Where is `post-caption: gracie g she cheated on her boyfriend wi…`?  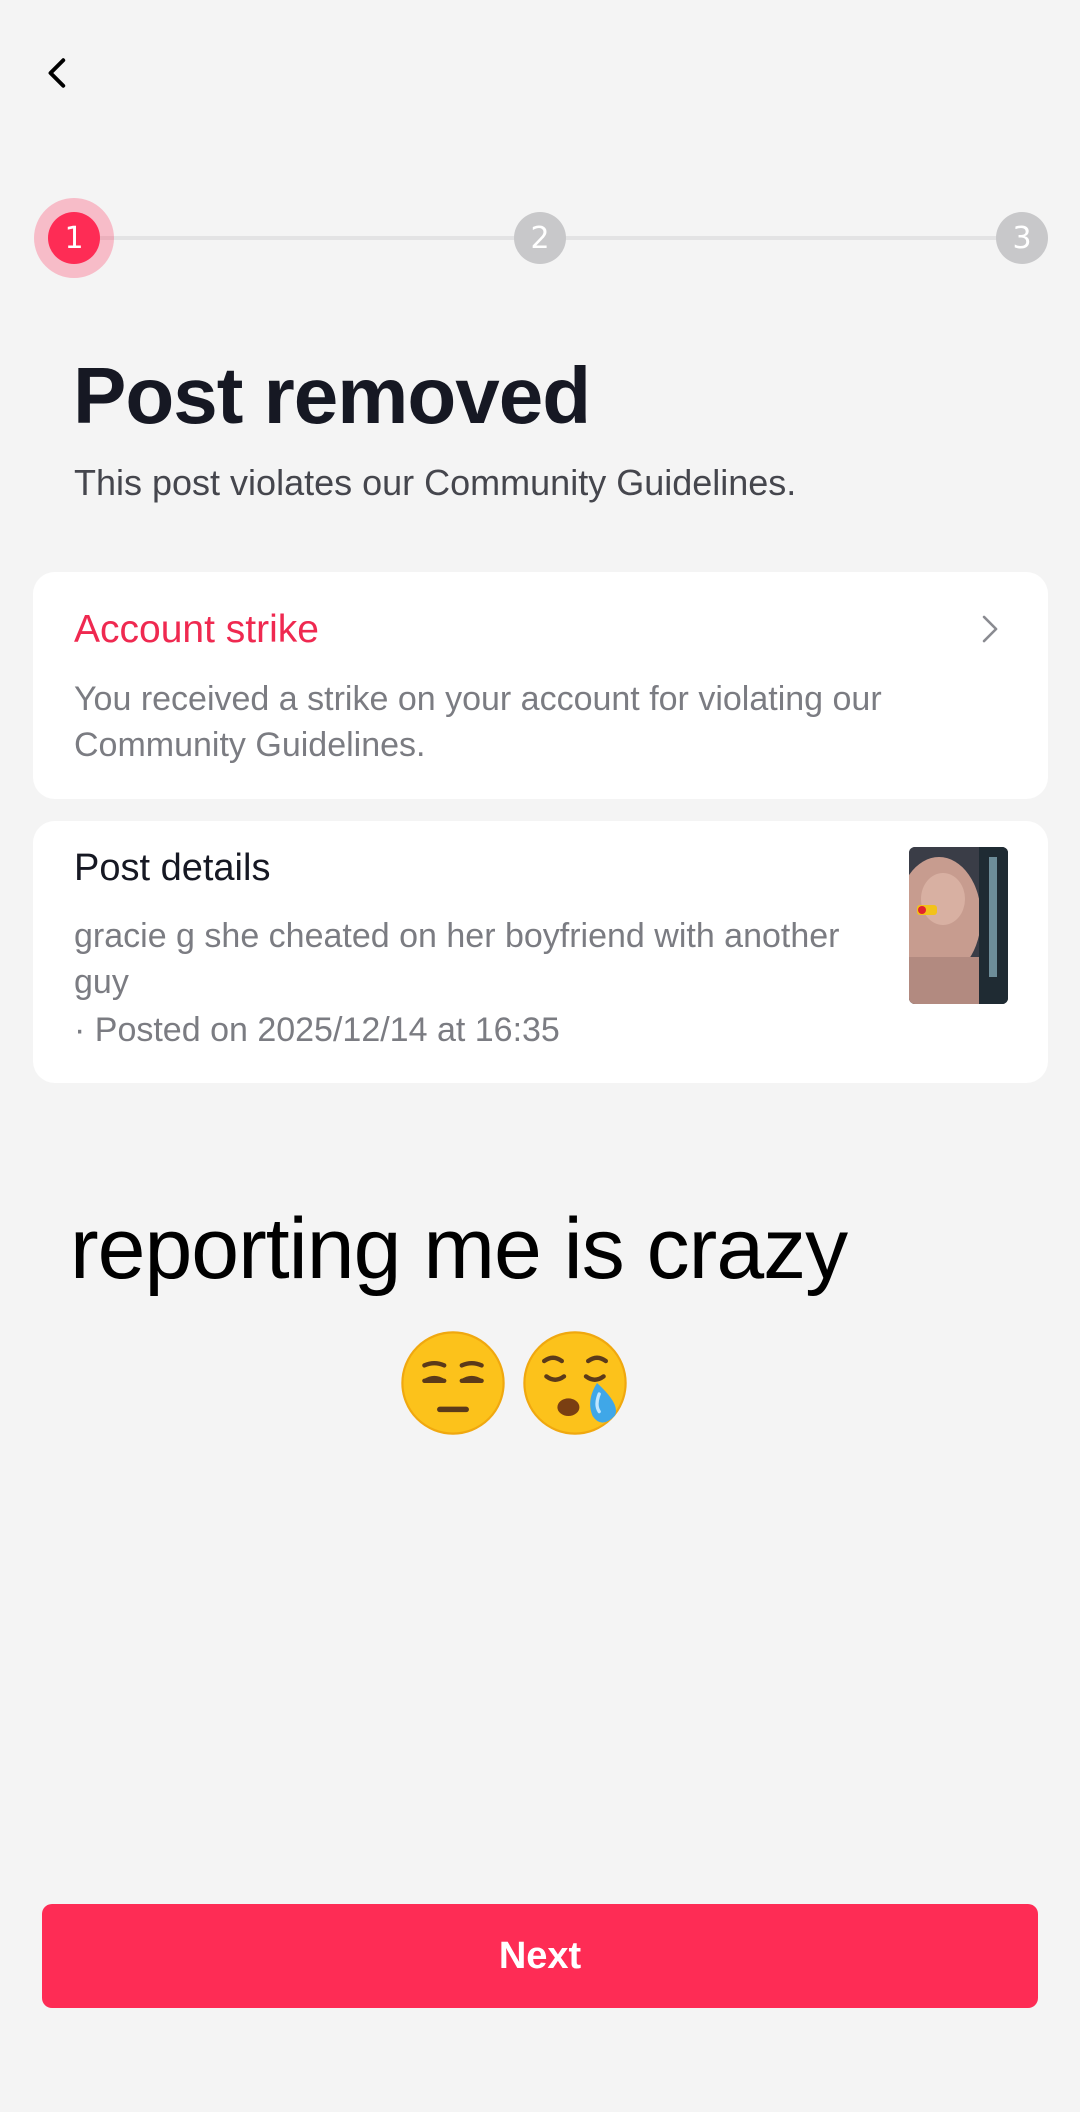 post-caption: gracie g she cheated on her boyfriend wi… is located at coordinates (457, 959).